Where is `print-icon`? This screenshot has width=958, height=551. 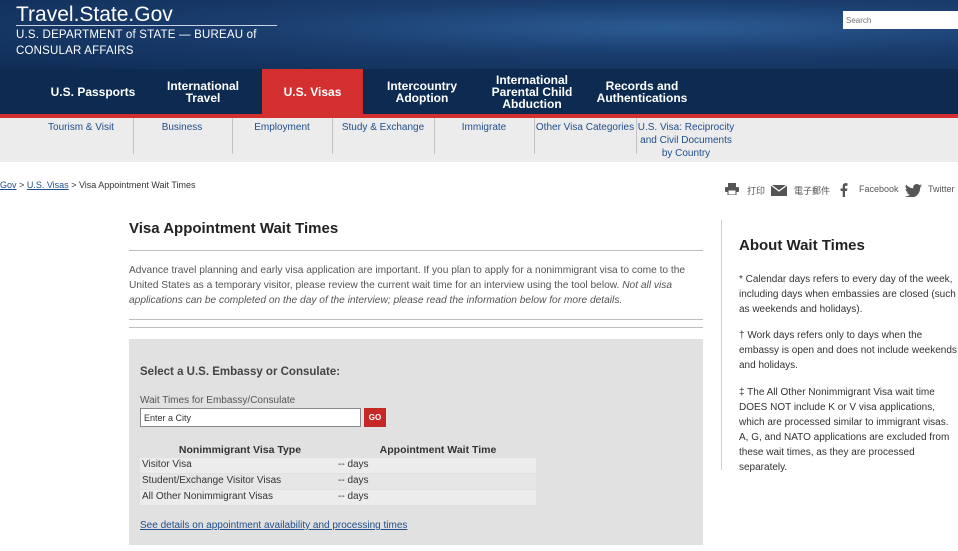
print-icon is located at coordinates (732, 189).